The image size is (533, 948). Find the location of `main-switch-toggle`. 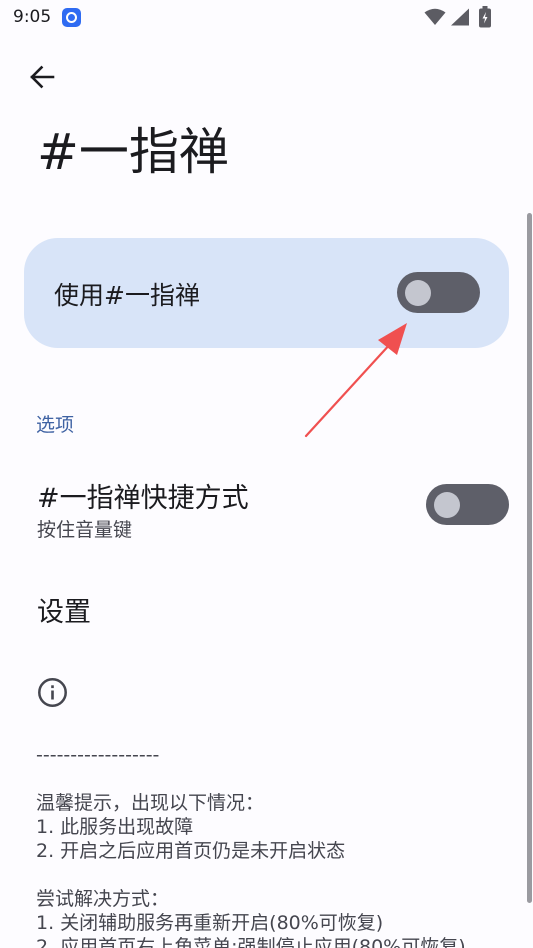

main-switch-toggle is located at coordinates (438, 292).